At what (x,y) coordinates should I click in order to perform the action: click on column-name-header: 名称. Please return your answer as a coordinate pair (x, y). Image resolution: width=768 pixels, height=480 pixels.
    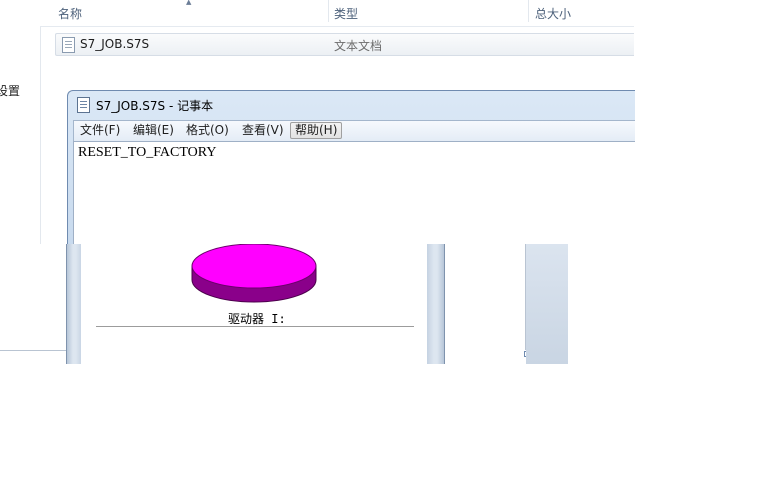
    Looking at the image, I should click on (70, 13).